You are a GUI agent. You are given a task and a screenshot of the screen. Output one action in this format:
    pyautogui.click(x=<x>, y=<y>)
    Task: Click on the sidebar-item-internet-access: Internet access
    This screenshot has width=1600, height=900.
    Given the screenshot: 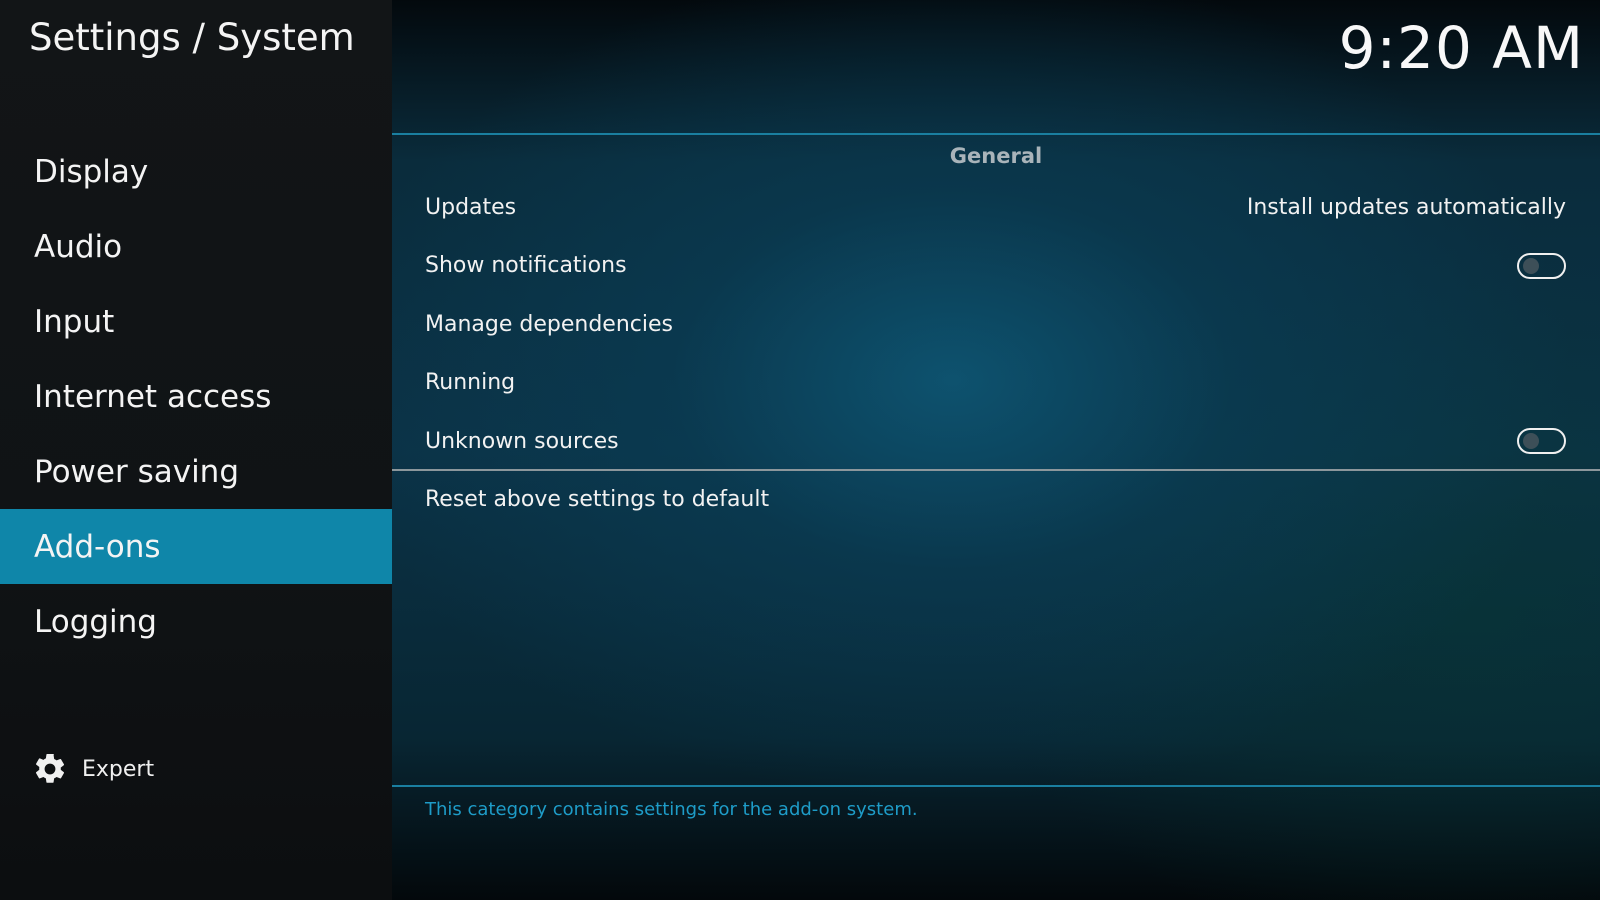 What is the action you would take?
    pyautogui.click(x=196, y=396)
    